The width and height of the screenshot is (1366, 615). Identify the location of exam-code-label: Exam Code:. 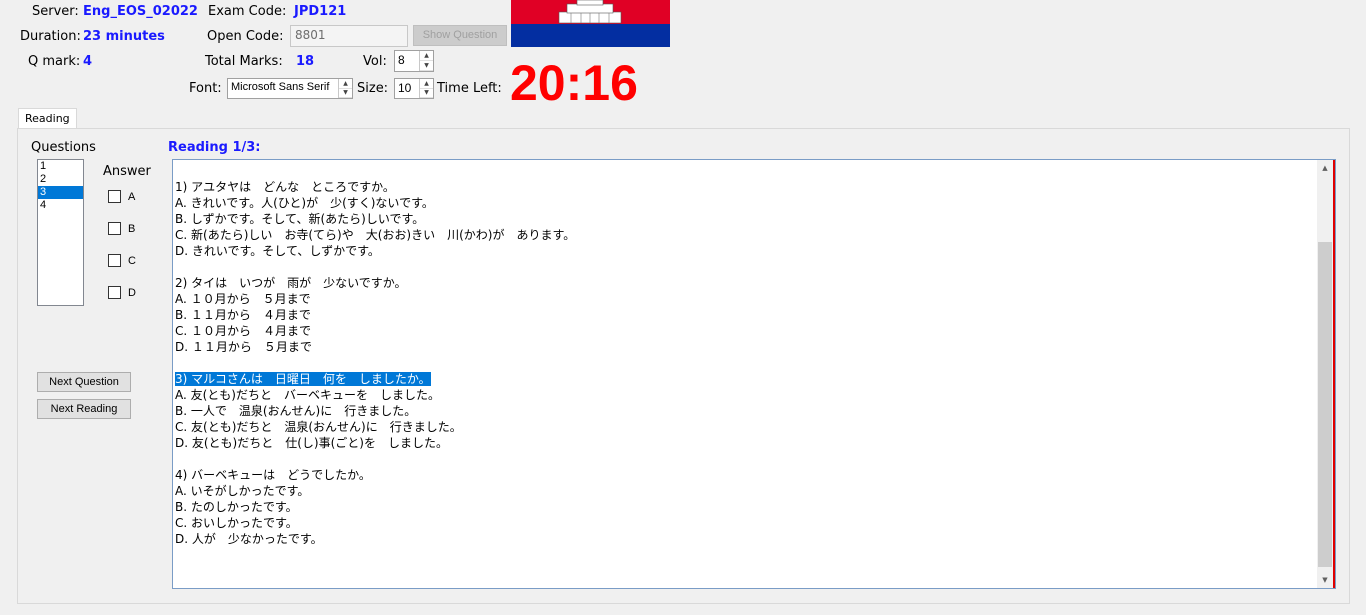
(247, 11).